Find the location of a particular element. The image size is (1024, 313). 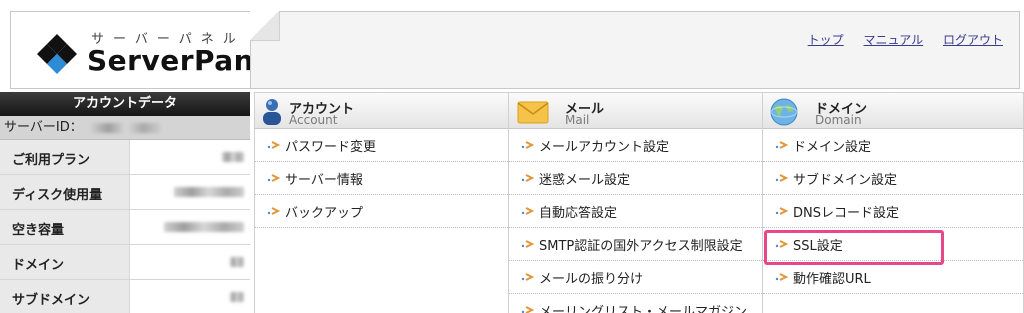

menu-item-smtp-restriction: SMTP認証の国外アクセス制限設定 is located at coordinates (635, 244).